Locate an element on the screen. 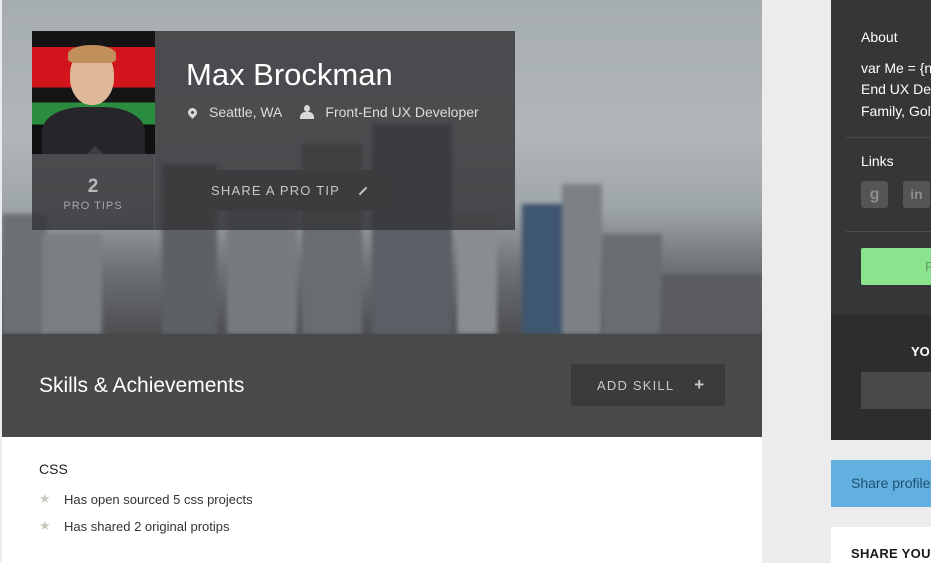  protips-counter: 2 PRO TIPS is located at coordinates (93, 192).